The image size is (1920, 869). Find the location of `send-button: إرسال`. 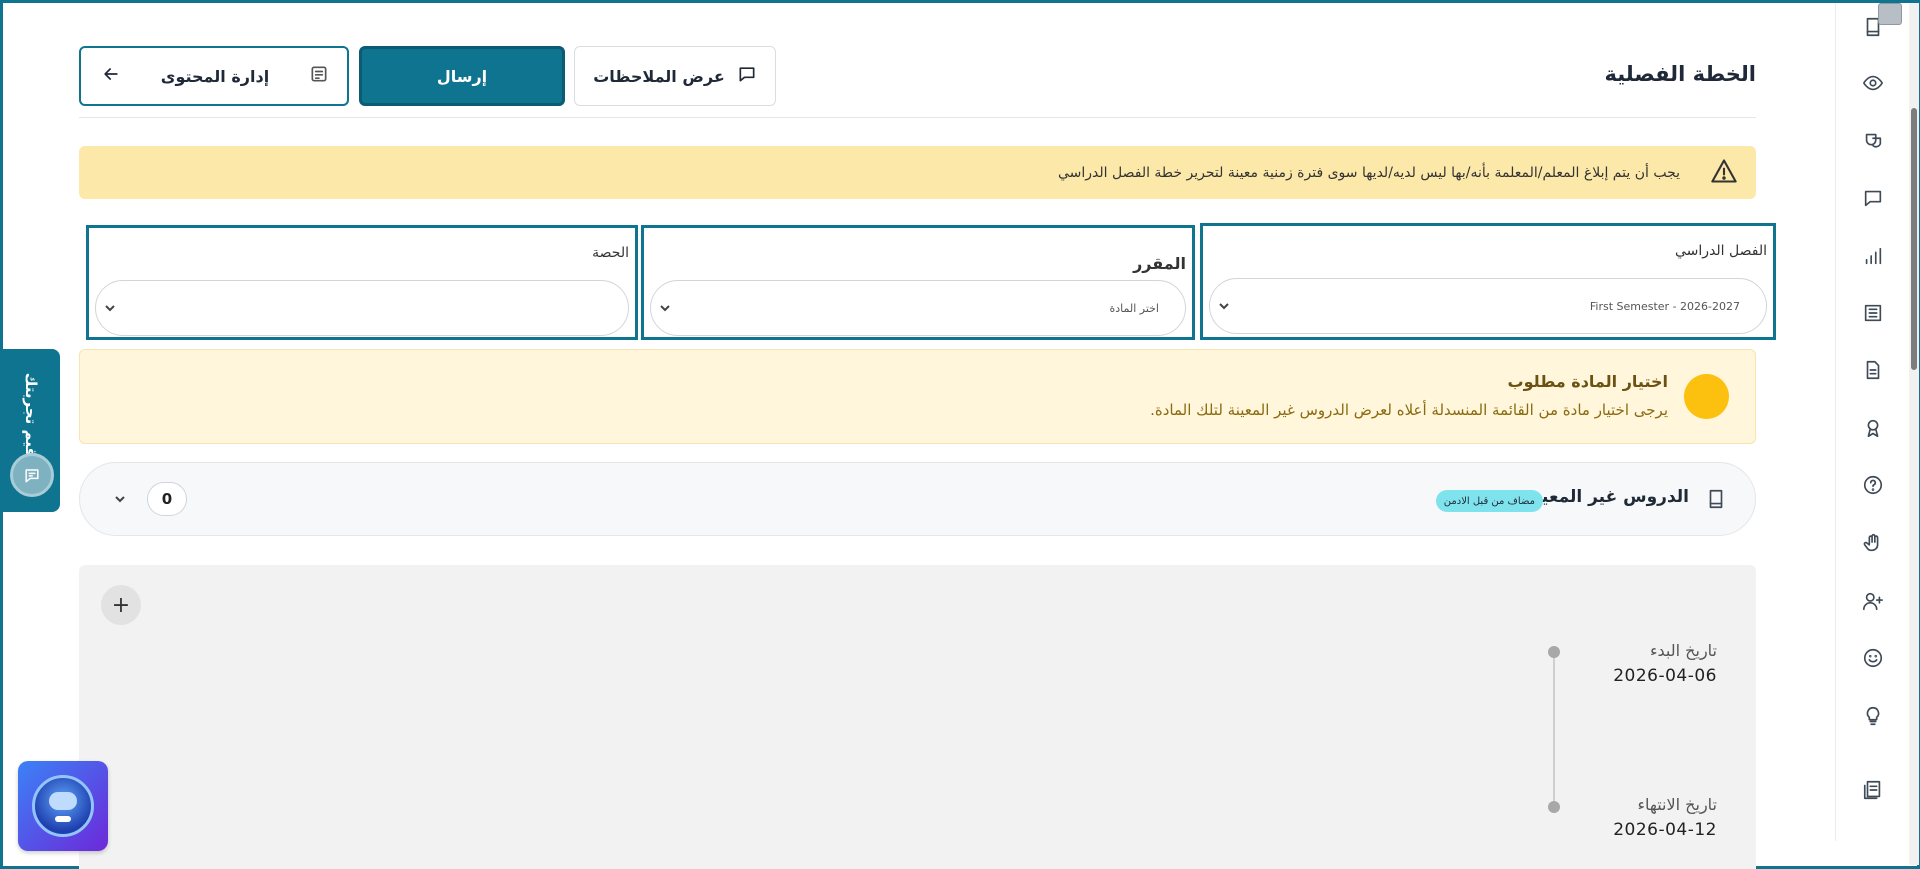

send-button: إرسال is located at coordinates (462, 76).